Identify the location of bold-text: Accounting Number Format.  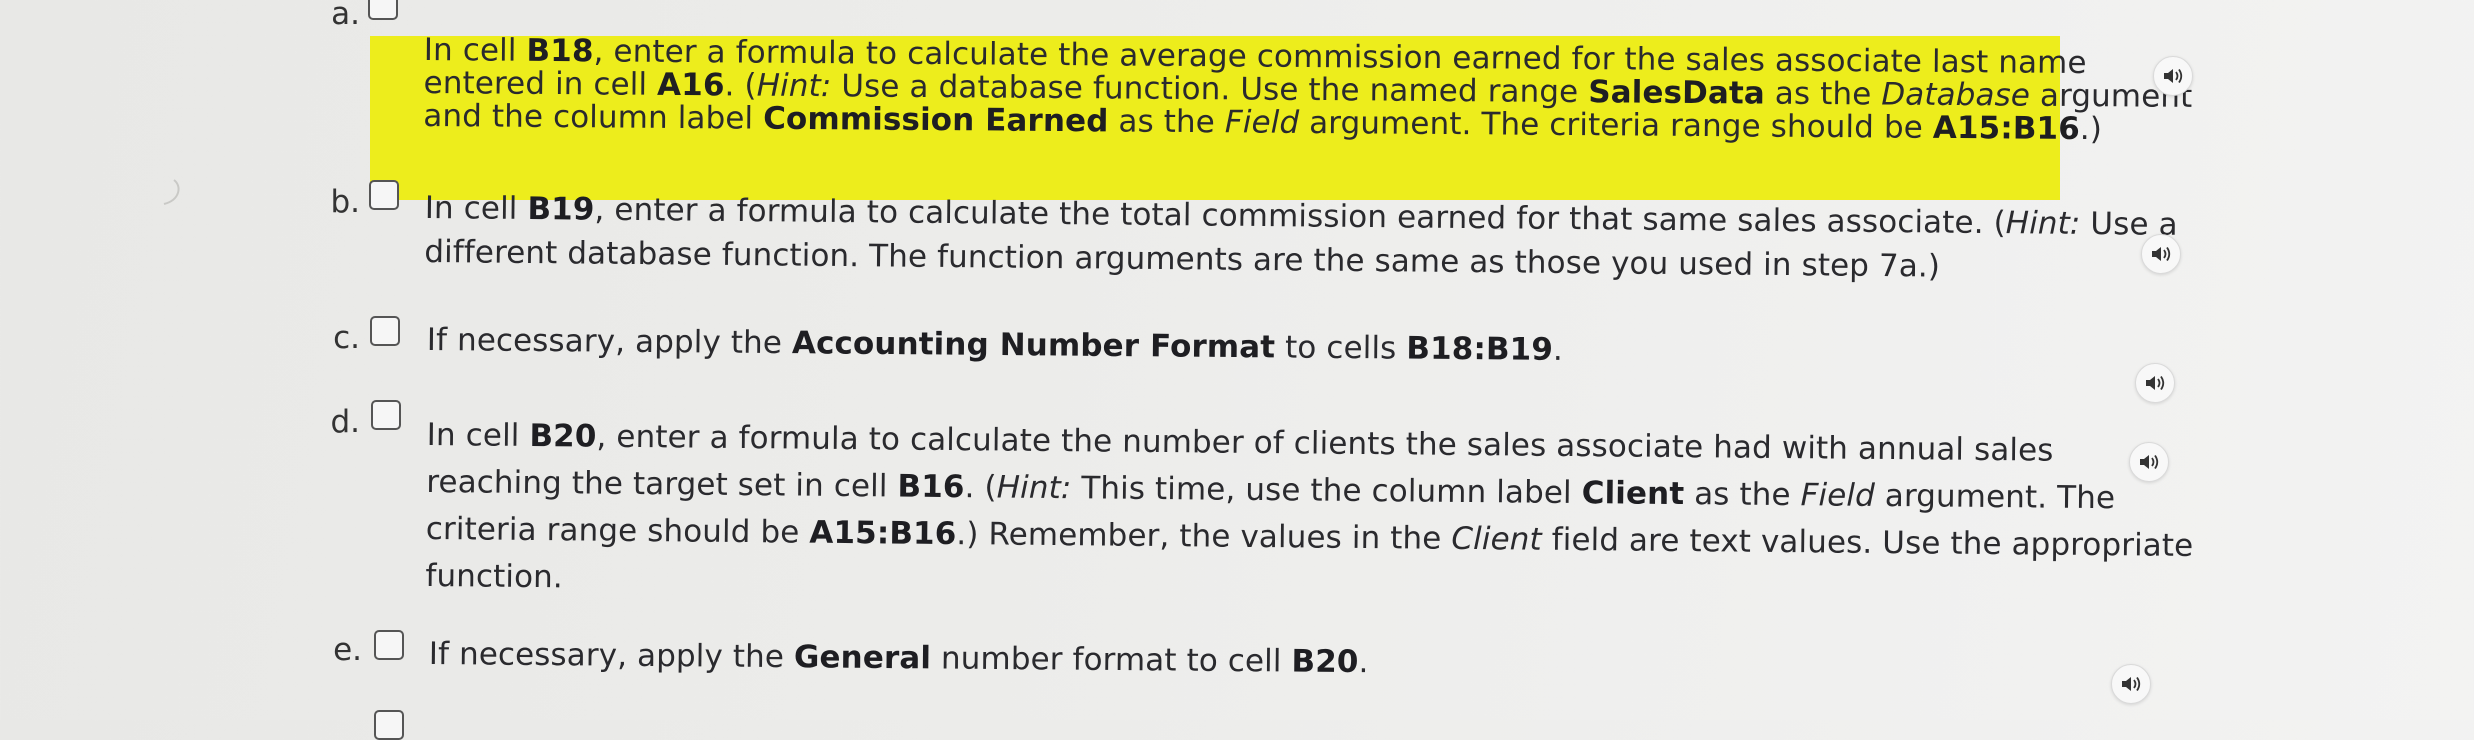
(1033, 345).